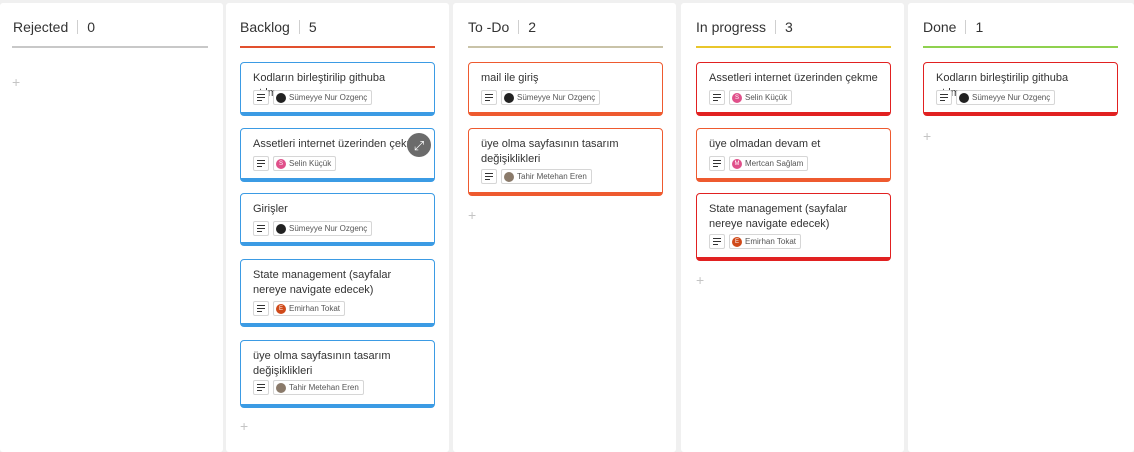 This screenshot has height=452, width=1134. Describe the element at coordinates (91, 27) in the screenshot. I see `column-count: 0` at that location.